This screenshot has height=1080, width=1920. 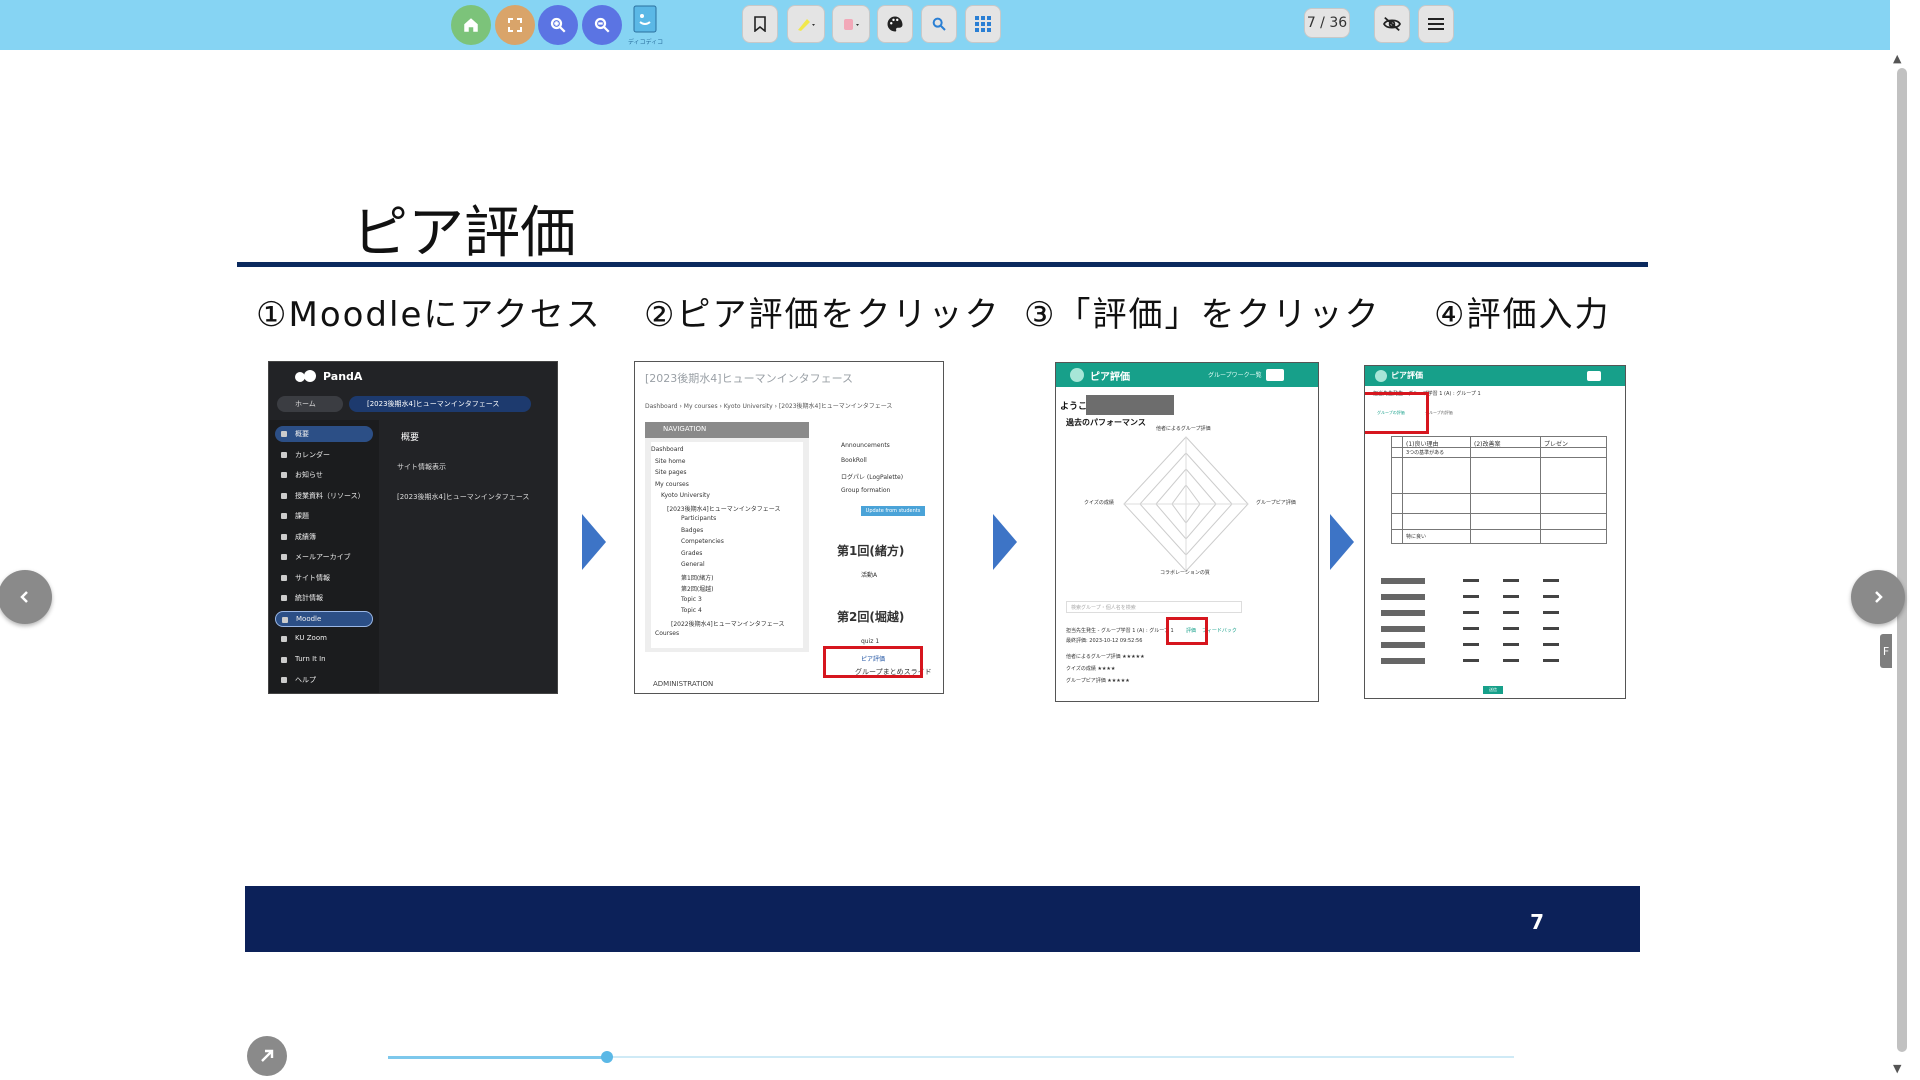 I want to click on tab-member-eval: グループ内評価, so click(x=1439, y=413).